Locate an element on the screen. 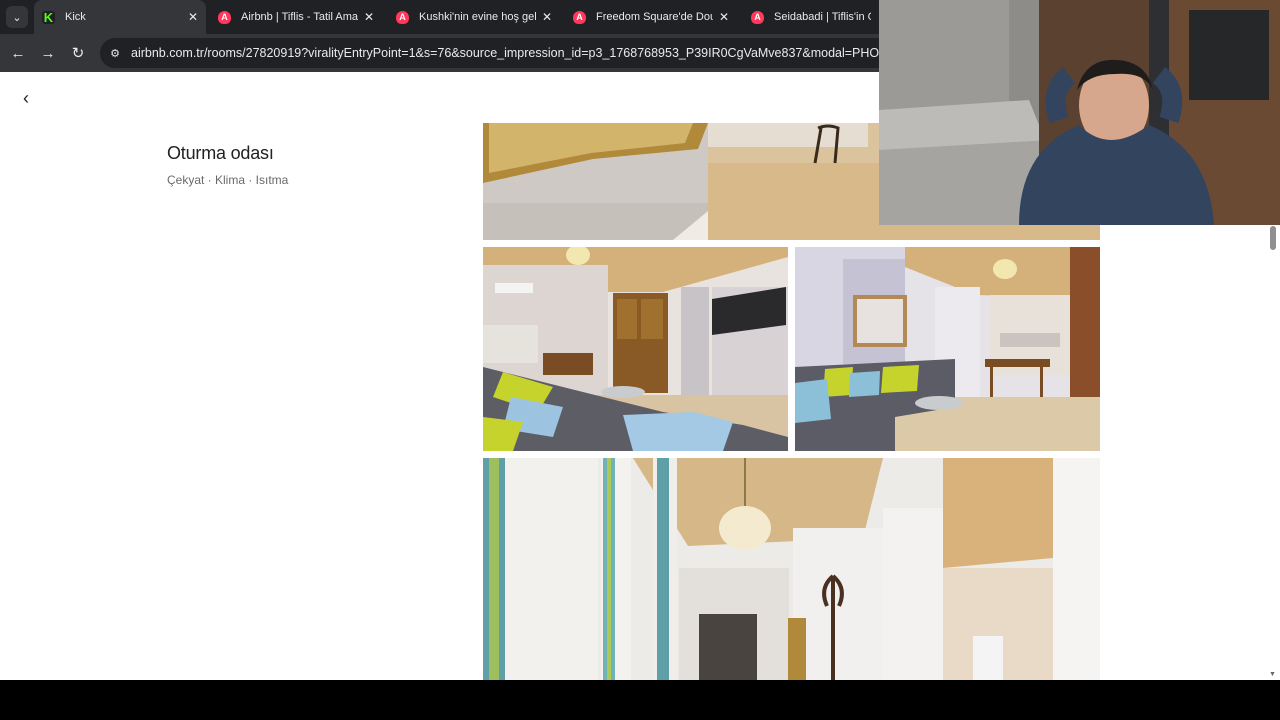 The width and height of the screenshot is (1280, 720). kick-logo-icon: K is located at coordinates (48, 17).